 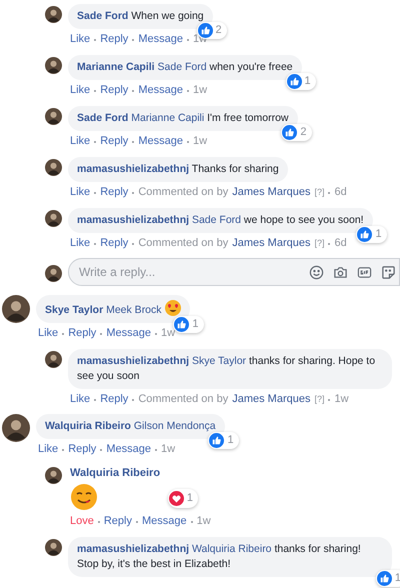 I want to click on author-name: Walquiria Ribeiro, so click(x=114, y=473).